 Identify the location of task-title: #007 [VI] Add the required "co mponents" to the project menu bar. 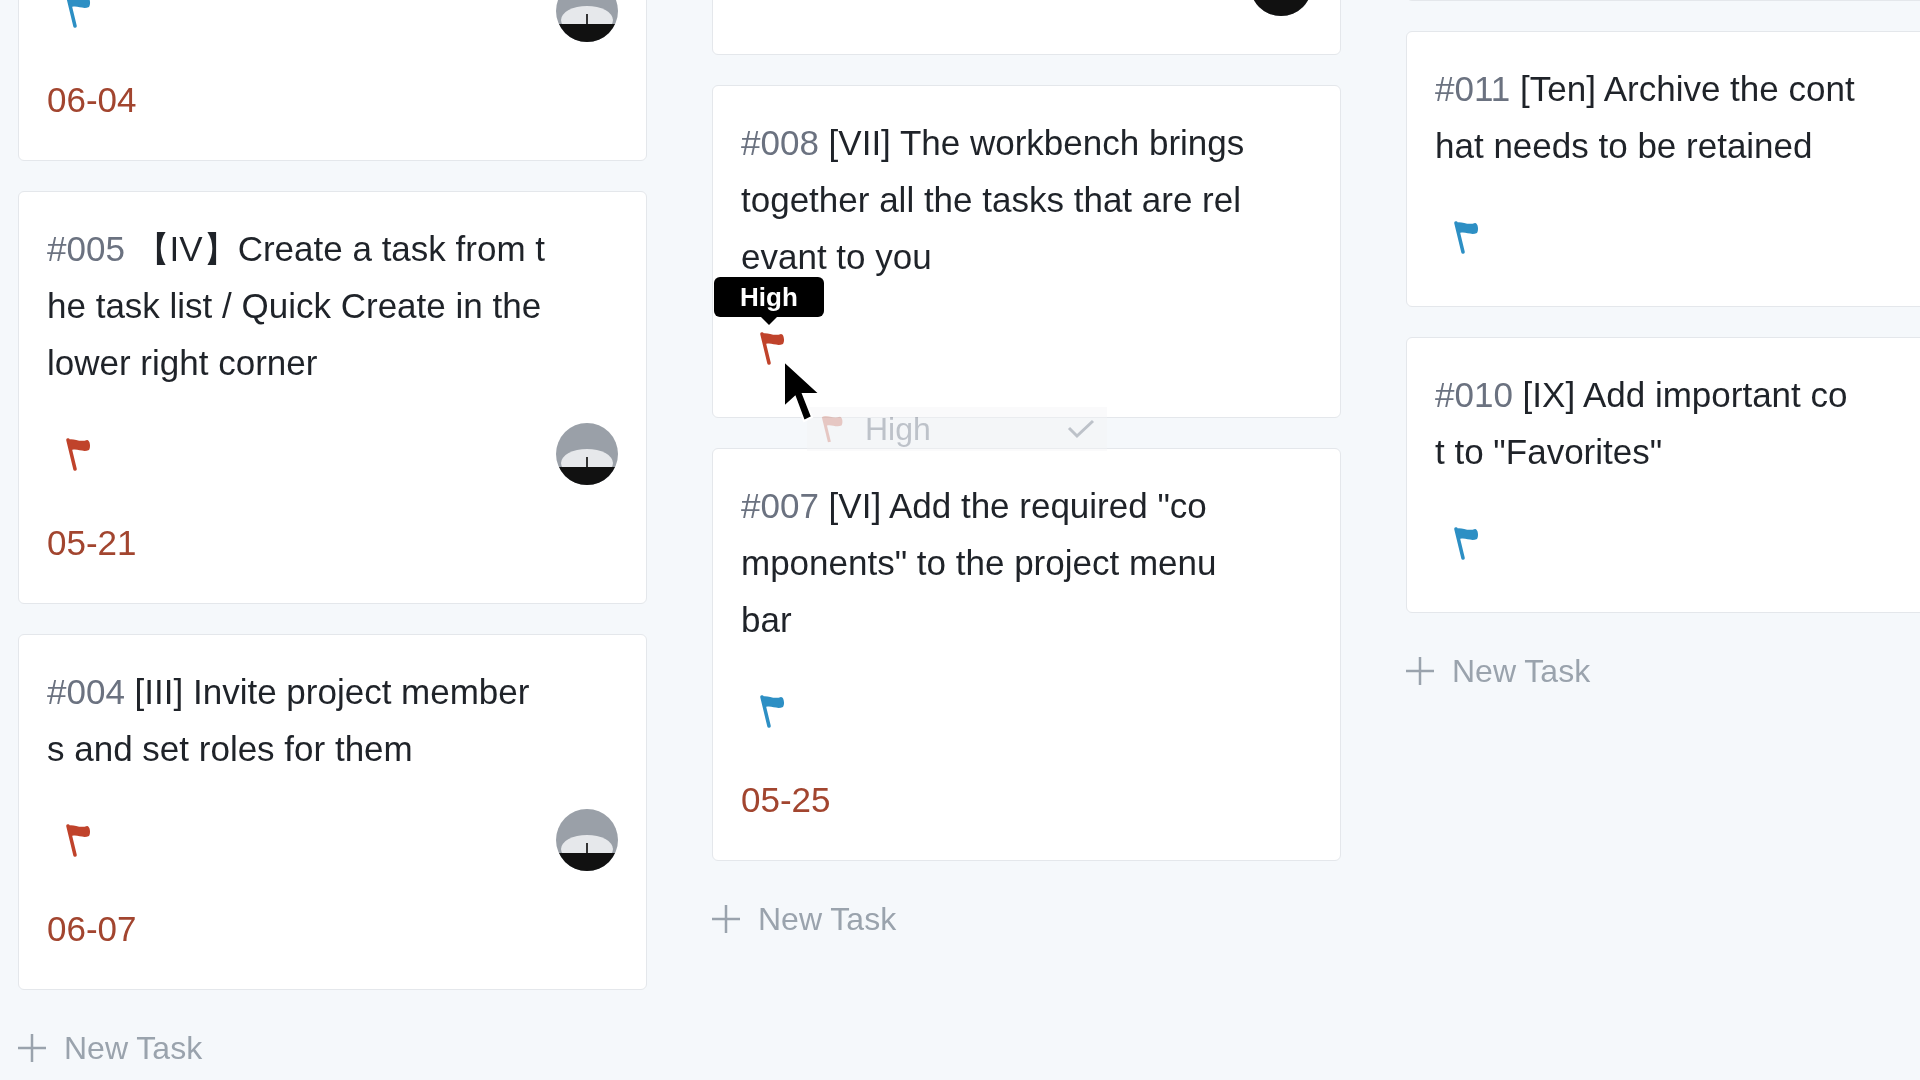
(979, 563).